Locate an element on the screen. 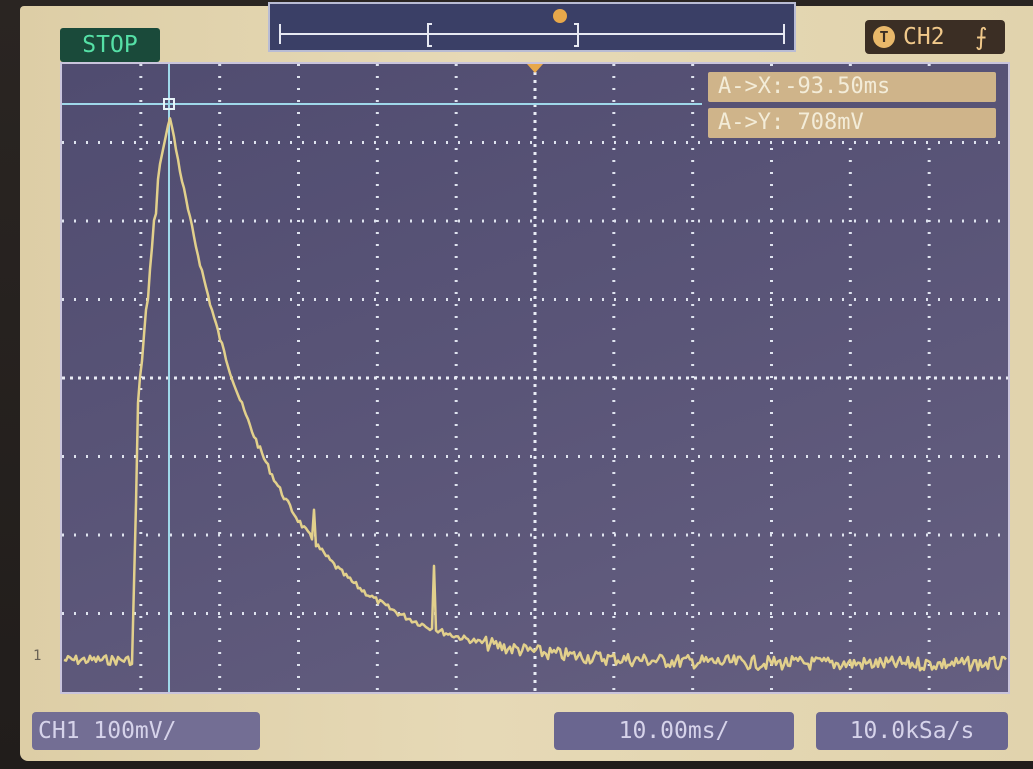  trigger-source-badge: T CH2 ⨍ is located at coordinates (935, 37).